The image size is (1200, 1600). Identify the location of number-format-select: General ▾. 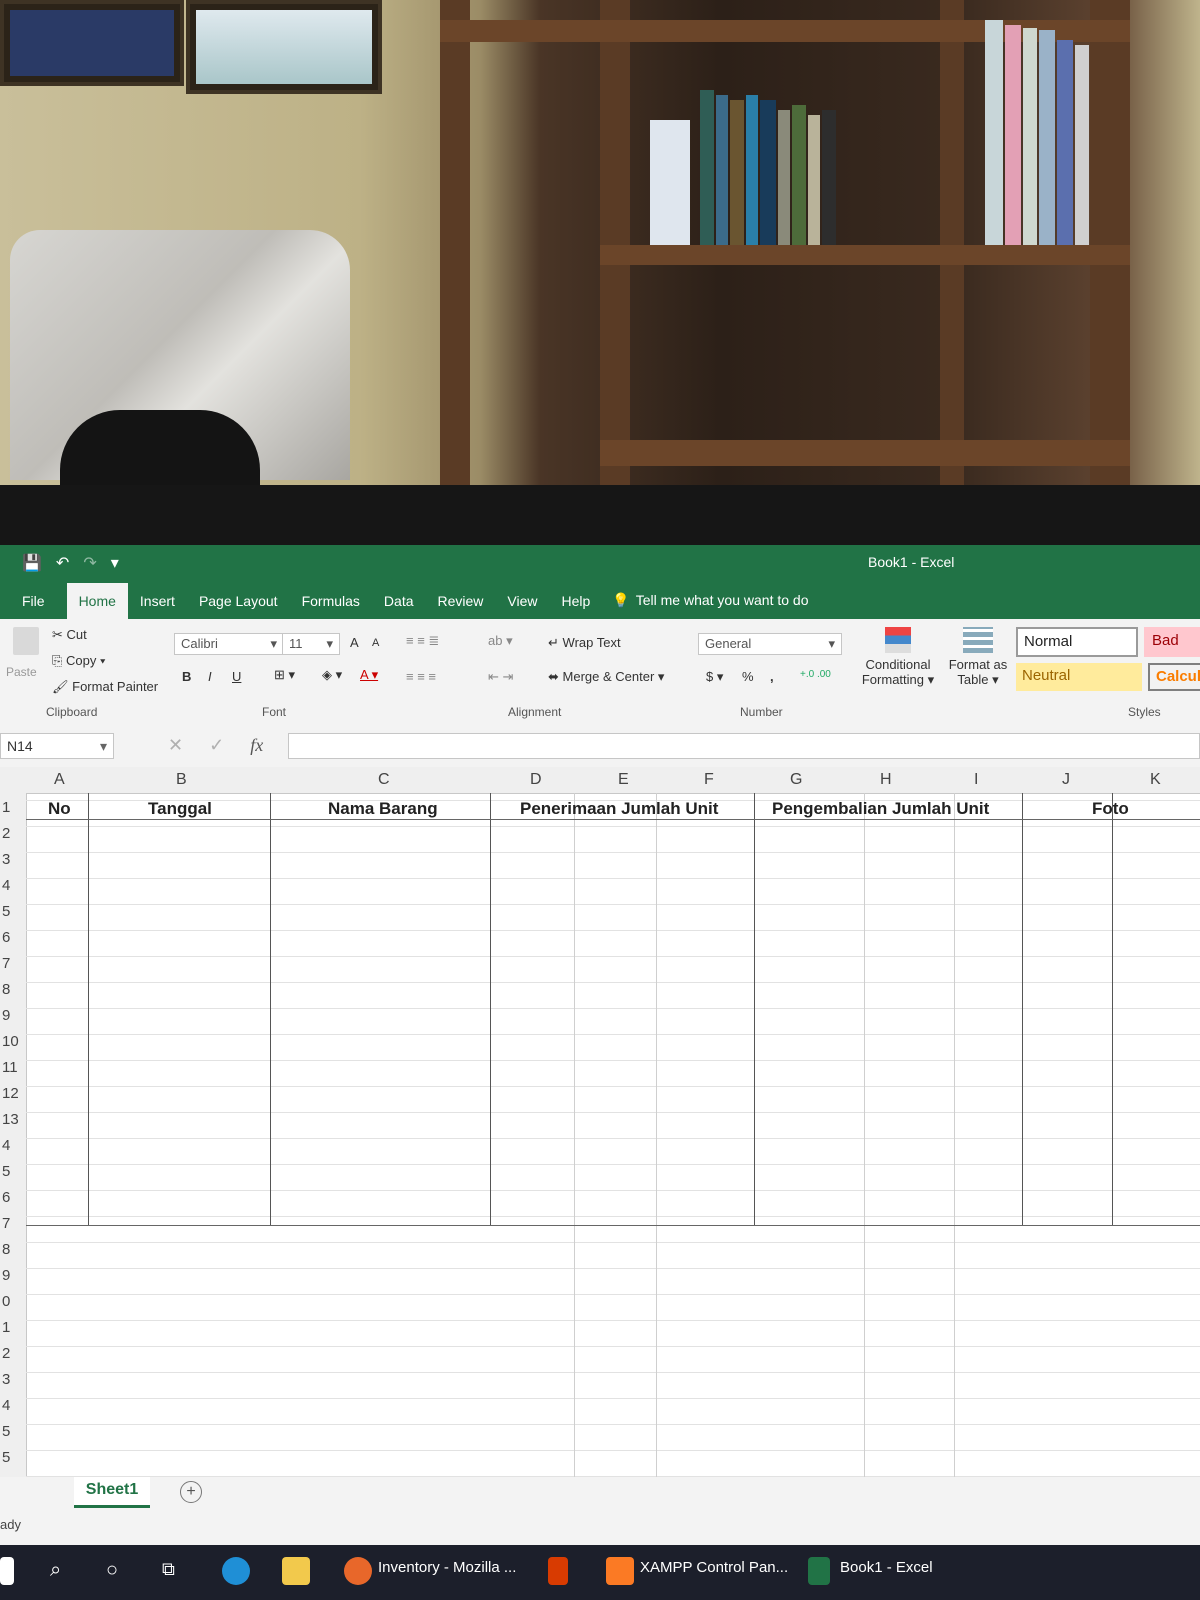
(770, 644).